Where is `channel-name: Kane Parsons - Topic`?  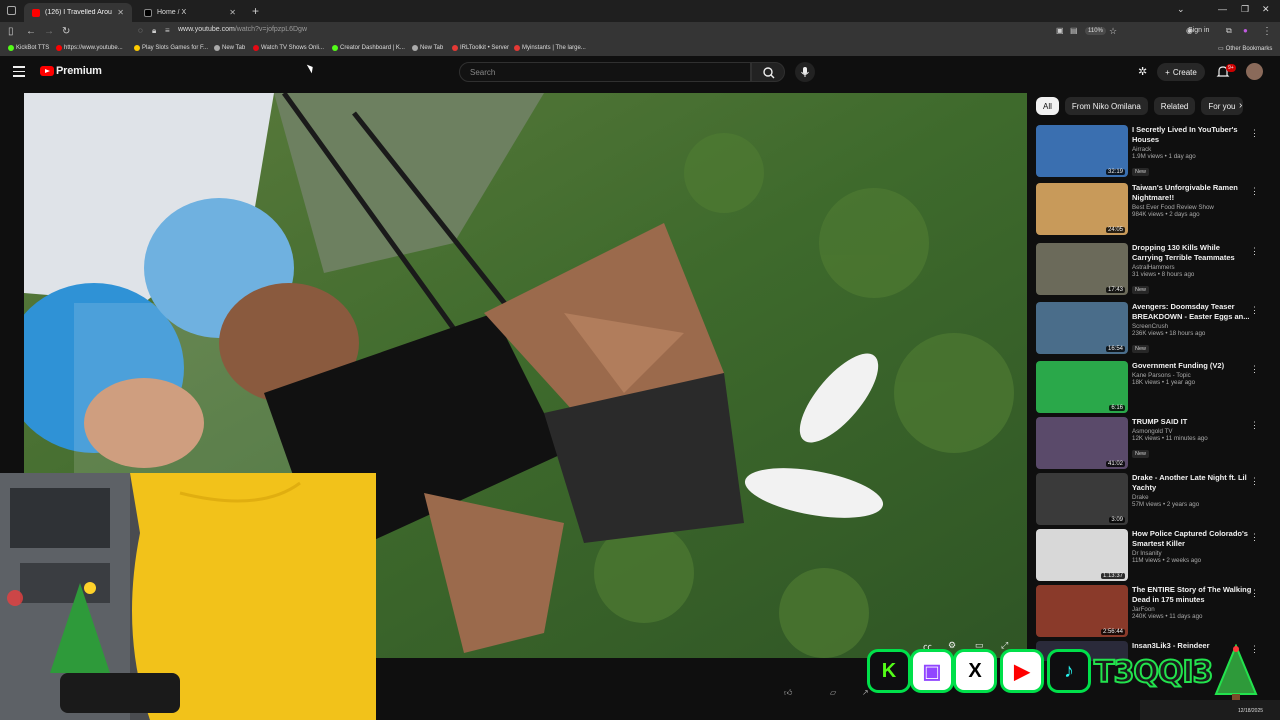
channel-name: Kane Parsons - Topic is located at coordinates (1192, 375).